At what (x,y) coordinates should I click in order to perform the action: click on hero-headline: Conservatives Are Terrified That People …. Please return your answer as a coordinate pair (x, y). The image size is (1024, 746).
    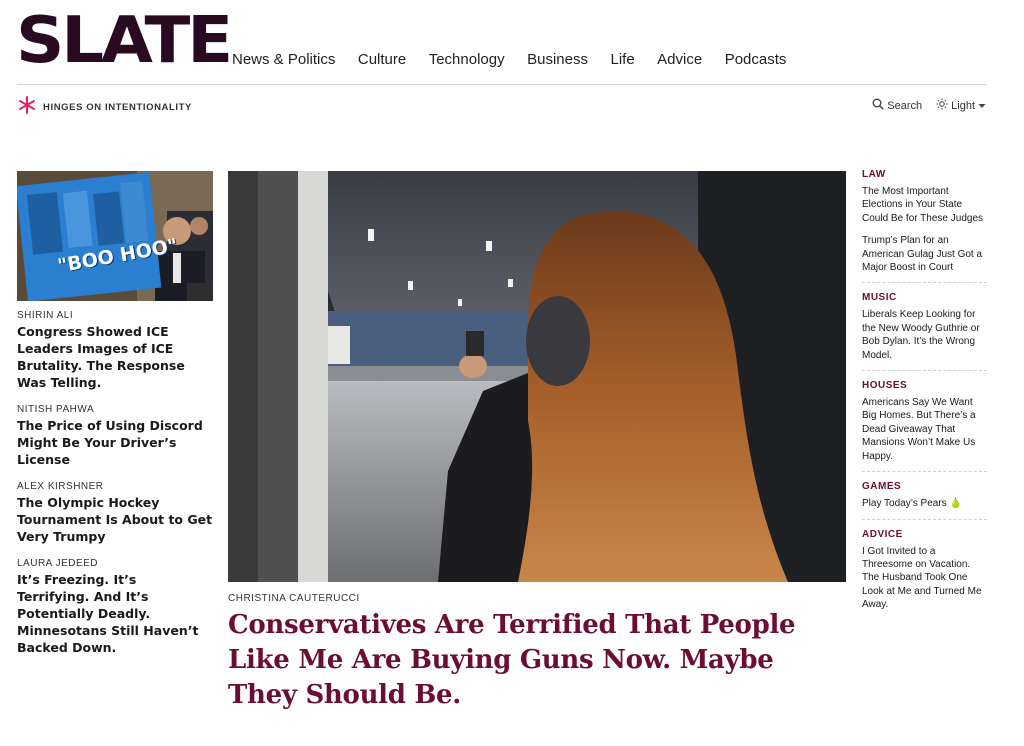
    Looking at the image, I should click on (538, 660).